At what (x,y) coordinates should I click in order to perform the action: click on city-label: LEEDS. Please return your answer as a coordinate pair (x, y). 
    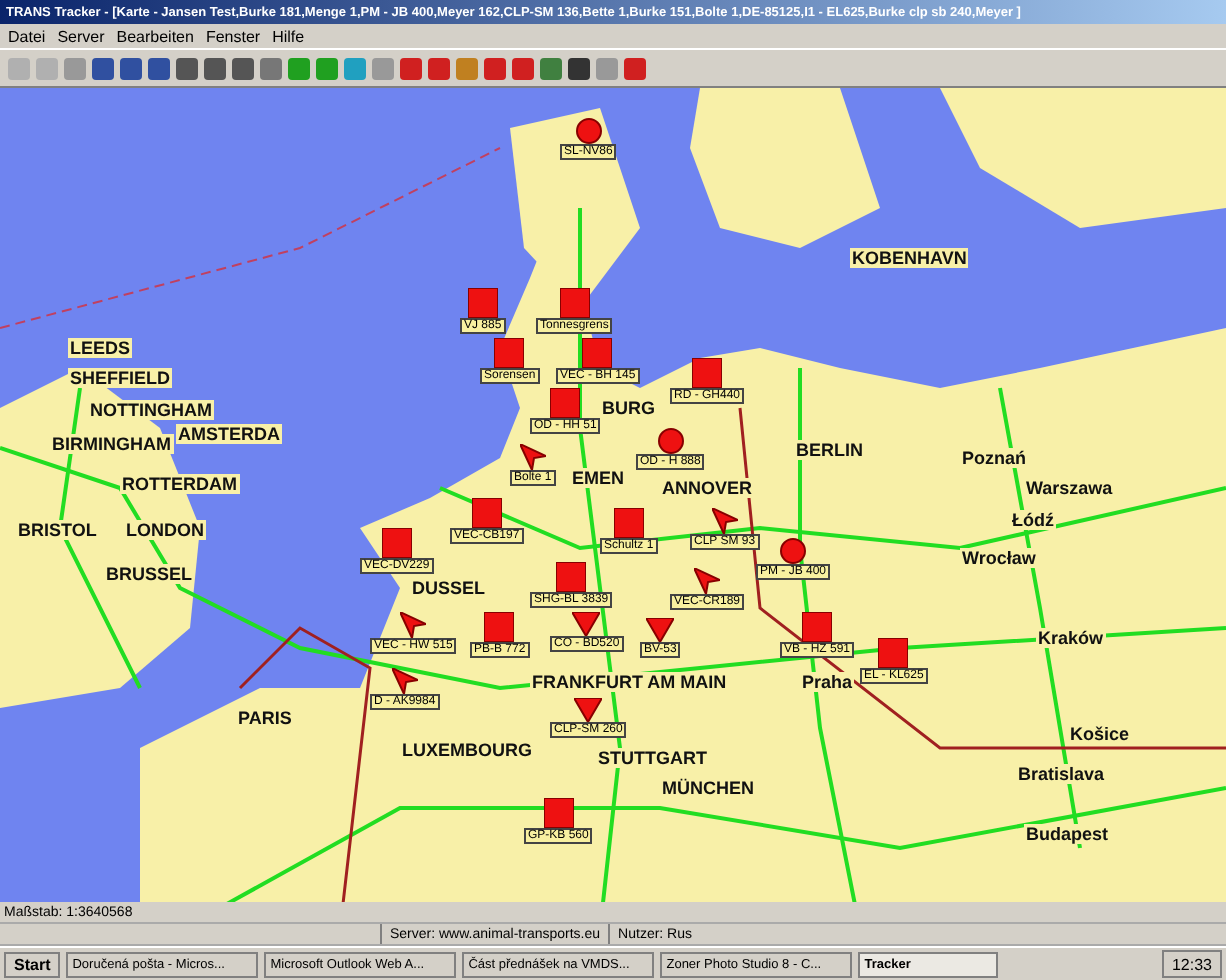
    Looking at the image, I should click on (100, 348).